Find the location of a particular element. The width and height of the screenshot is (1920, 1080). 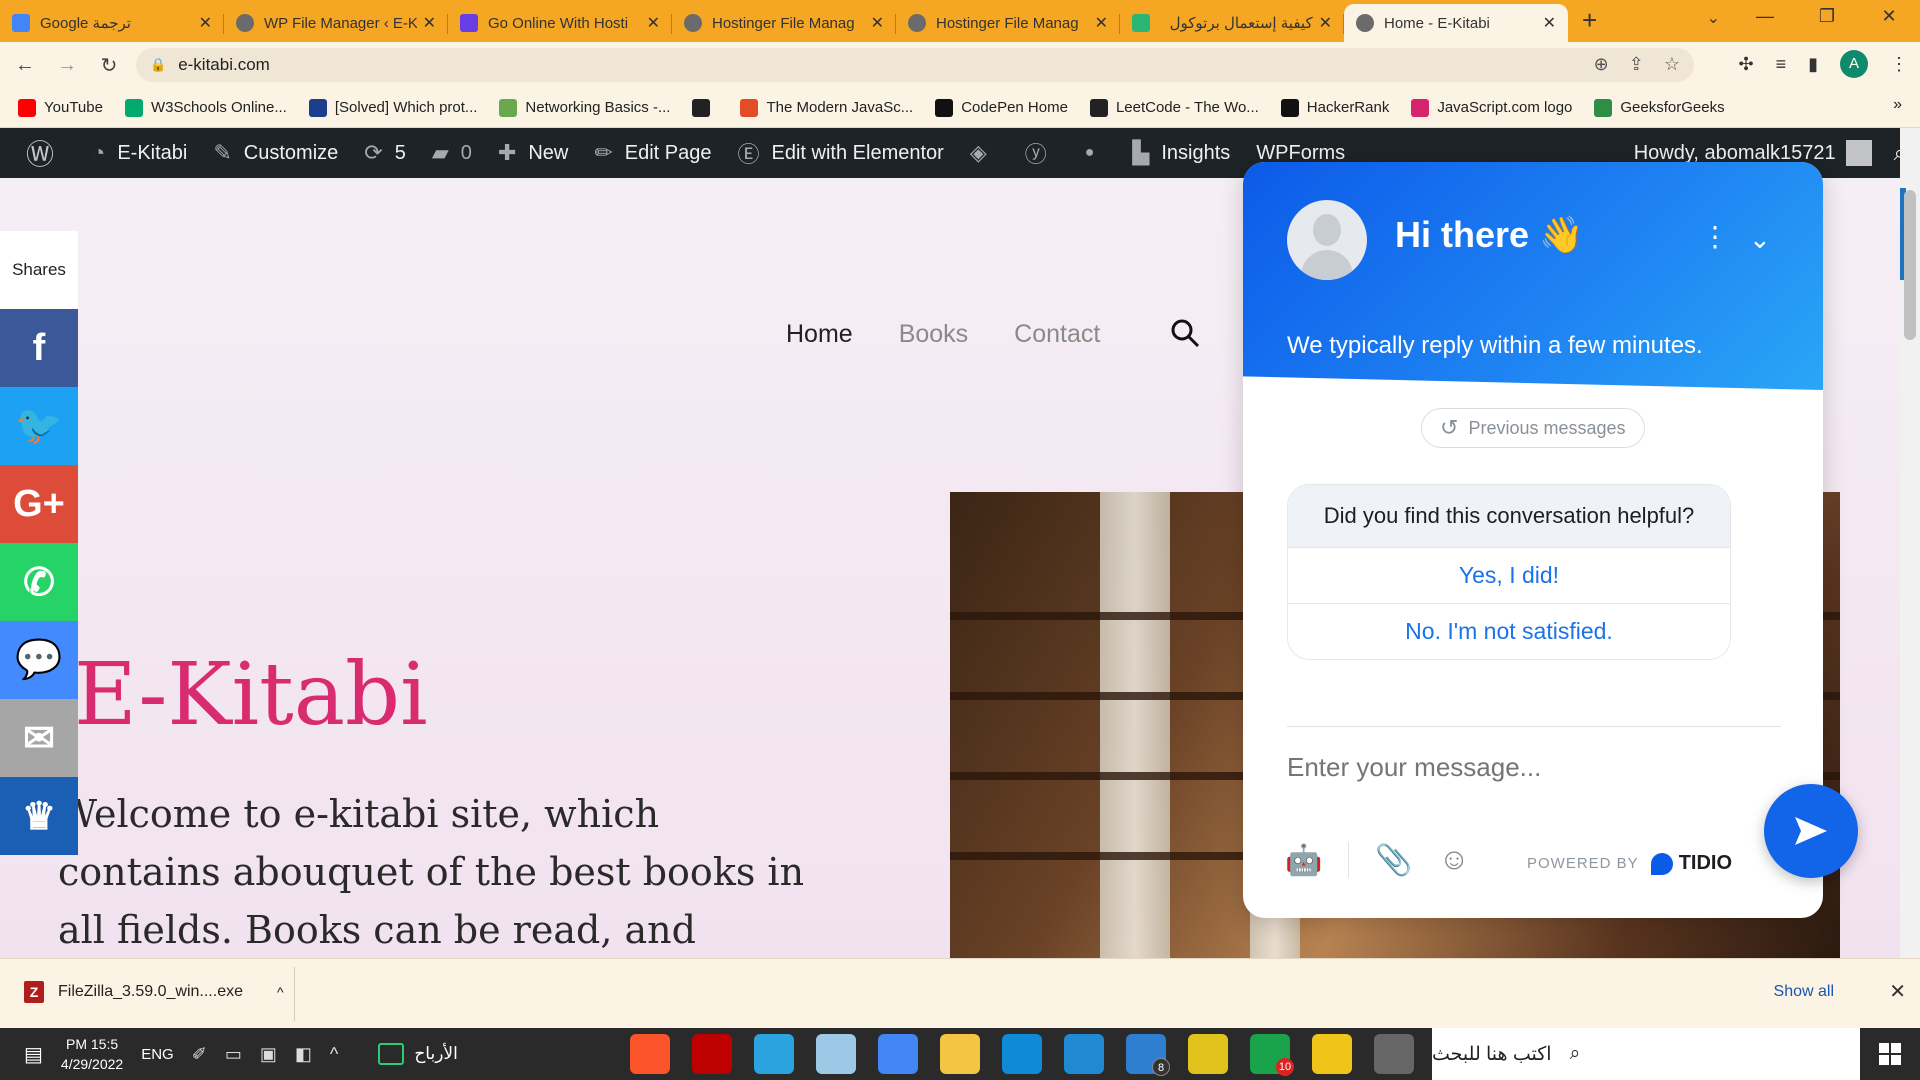

site-name-link: ◔ E-Kitabi is located at coordinates (139, 153).